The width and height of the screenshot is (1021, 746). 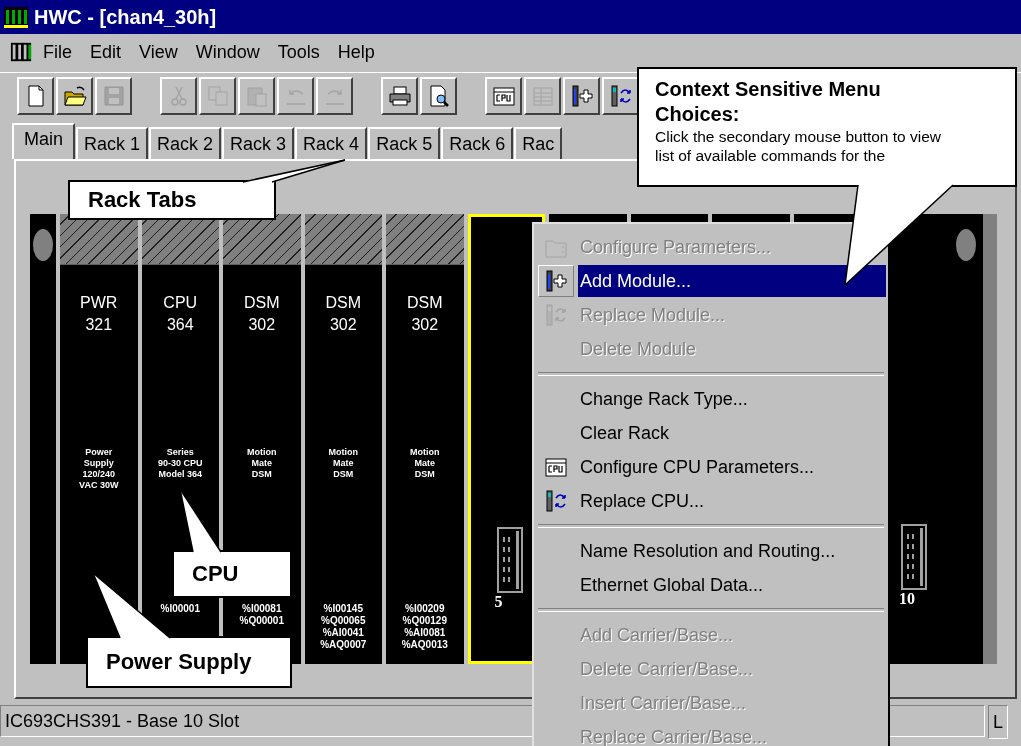 What do you see at coordinates (343, 645) in the screenshot?
I see `io-address: %AQ0007` at bounding box center [343, 645].